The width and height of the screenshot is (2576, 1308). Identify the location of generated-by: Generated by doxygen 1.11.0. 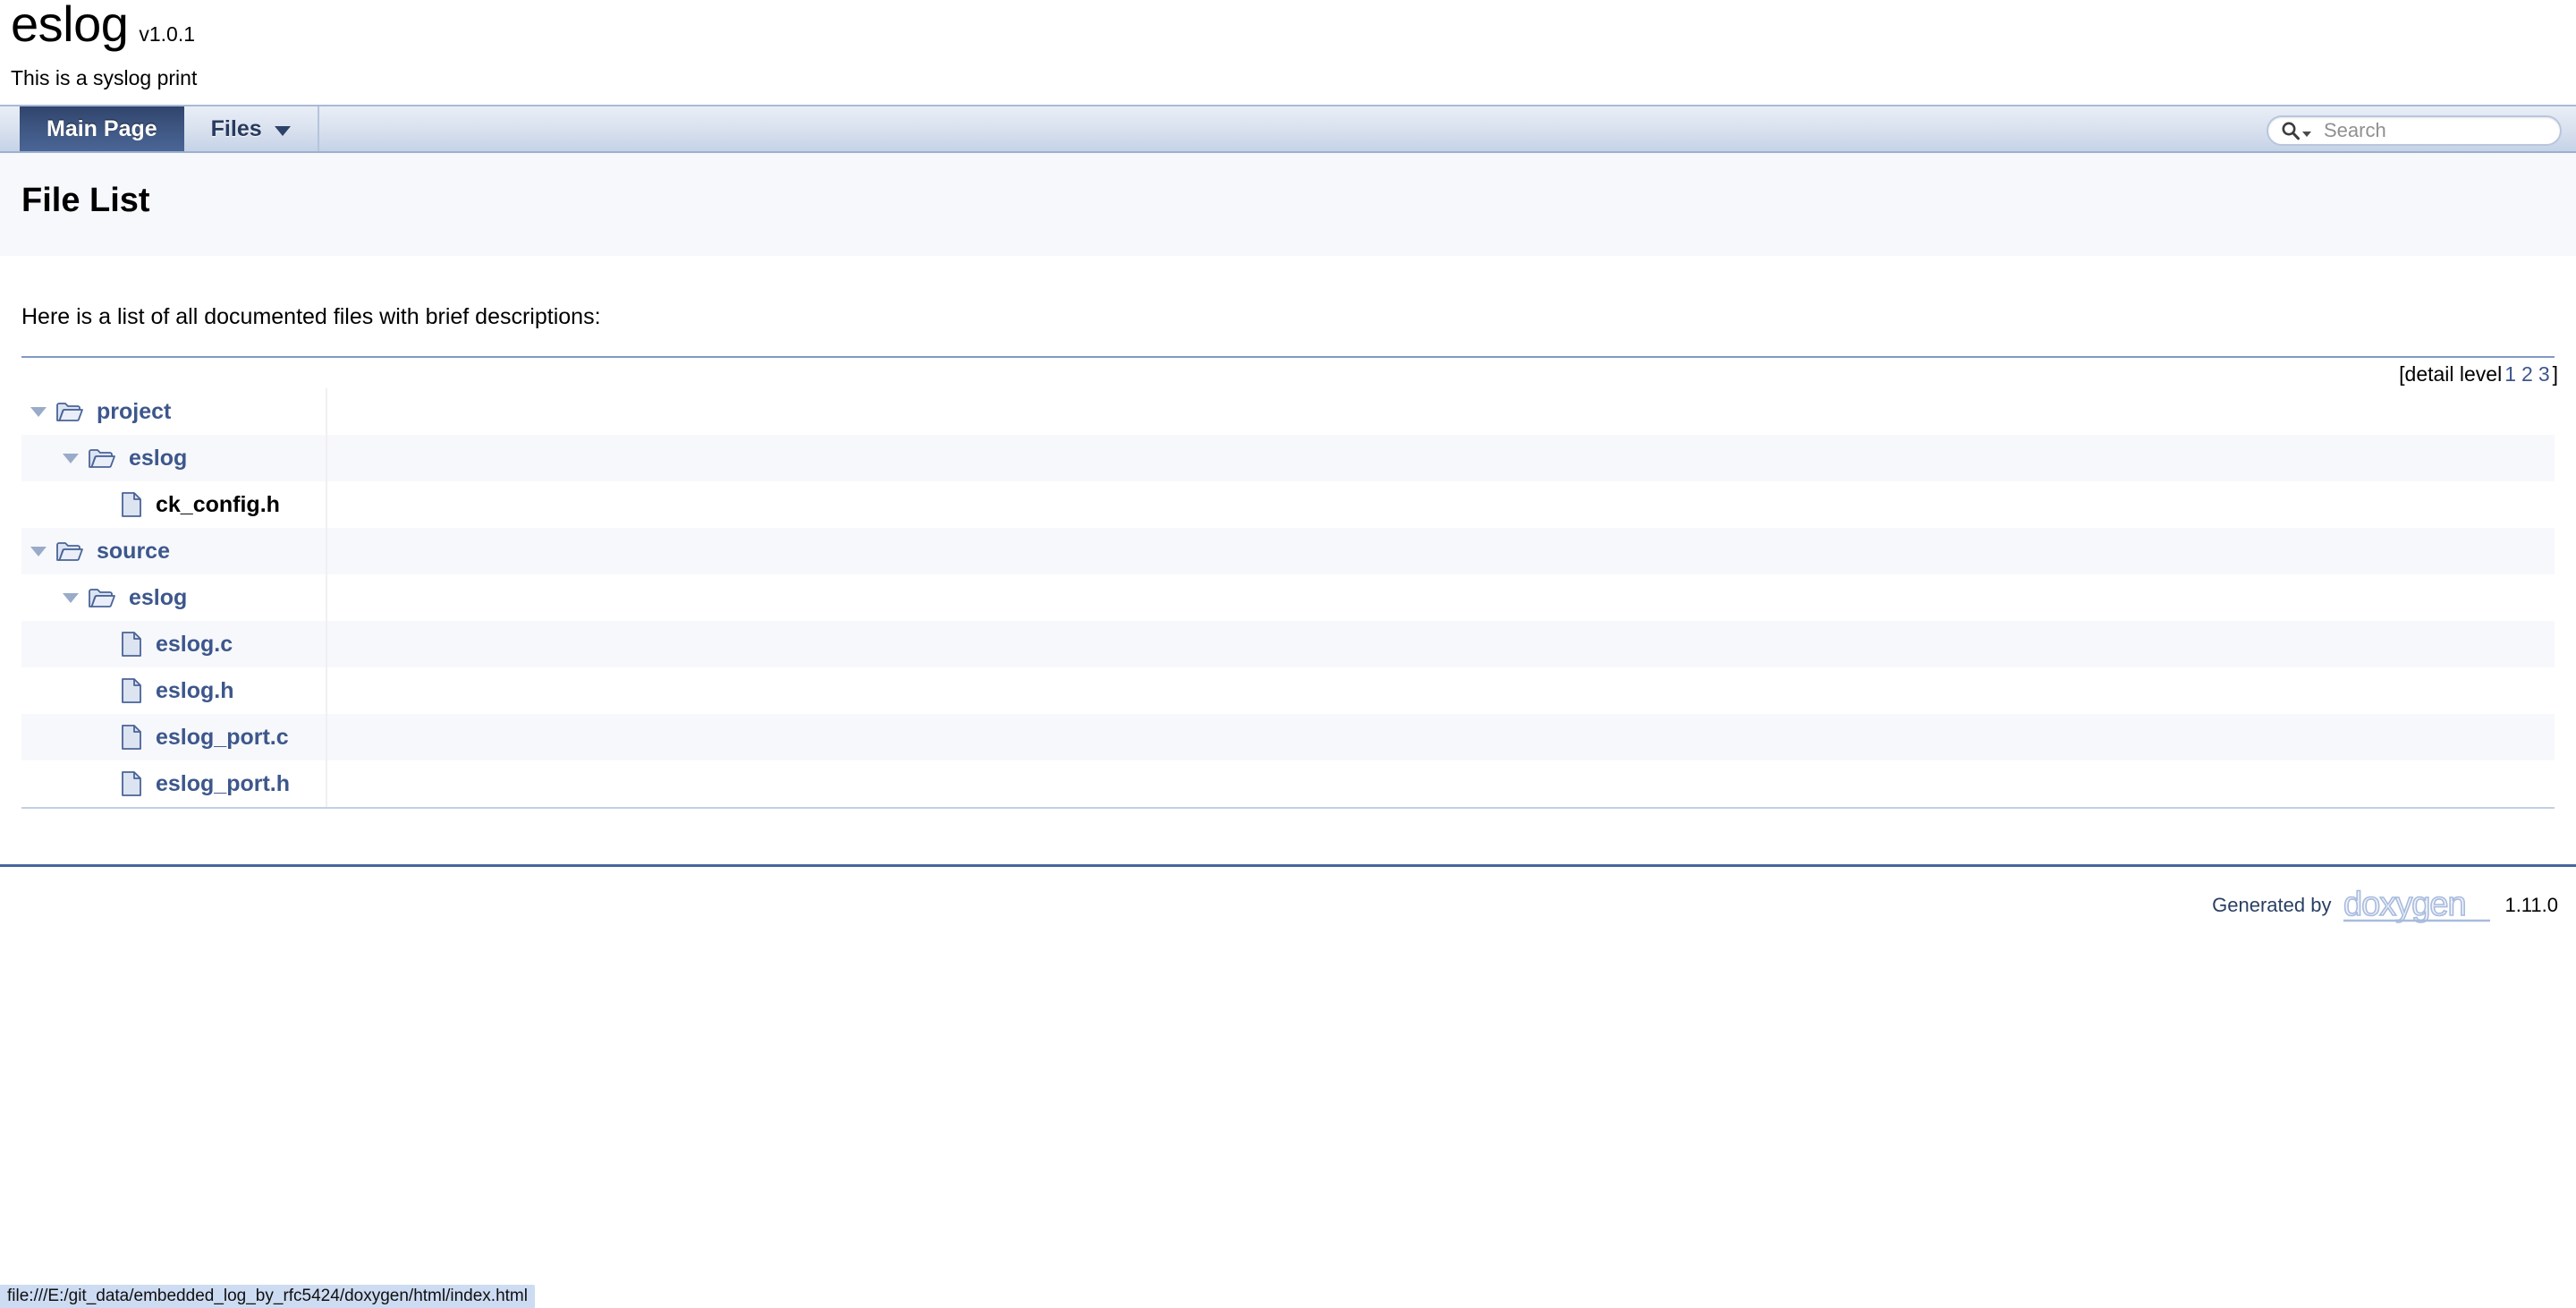
(2385, 905).